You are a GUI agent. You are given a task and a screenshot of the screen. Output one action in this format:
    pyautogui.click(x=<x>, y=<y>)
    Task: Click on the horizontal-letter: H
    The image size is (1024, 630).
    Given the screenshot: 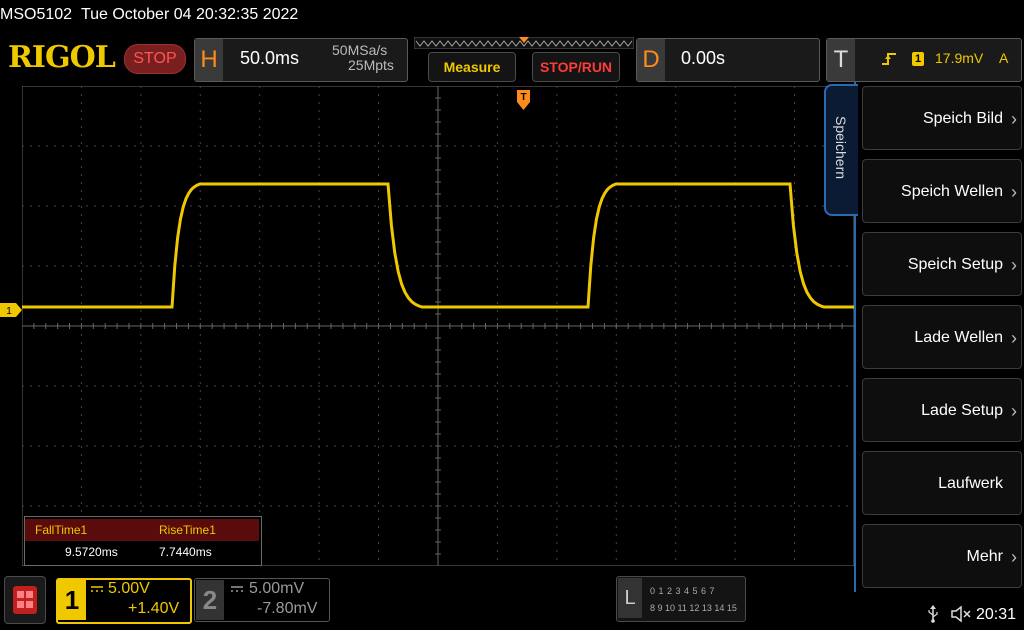 What is the action you would take?
    pyautogui.click(x=209, y=60)
    